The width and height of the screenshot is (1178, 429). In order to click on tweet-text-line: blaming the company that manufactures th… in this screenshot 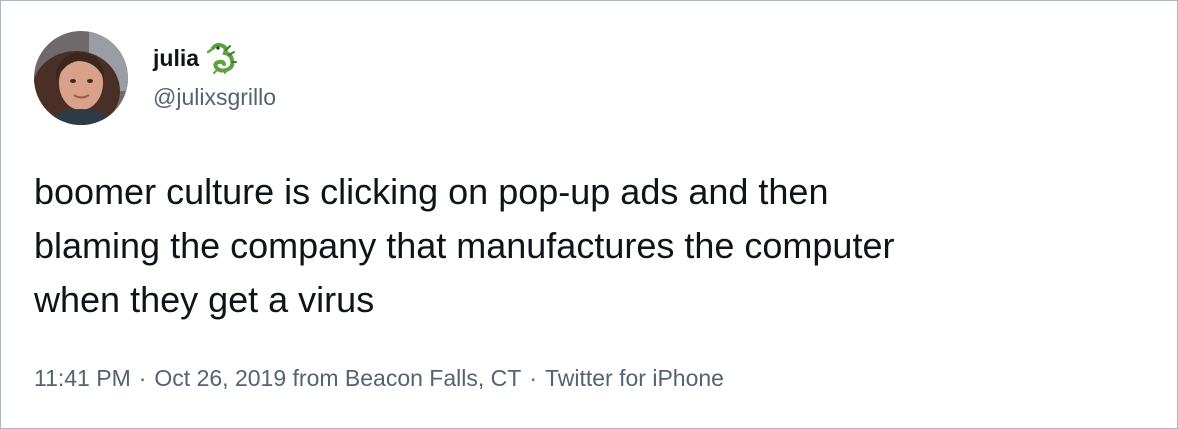, I will do `click(464, 245)`.